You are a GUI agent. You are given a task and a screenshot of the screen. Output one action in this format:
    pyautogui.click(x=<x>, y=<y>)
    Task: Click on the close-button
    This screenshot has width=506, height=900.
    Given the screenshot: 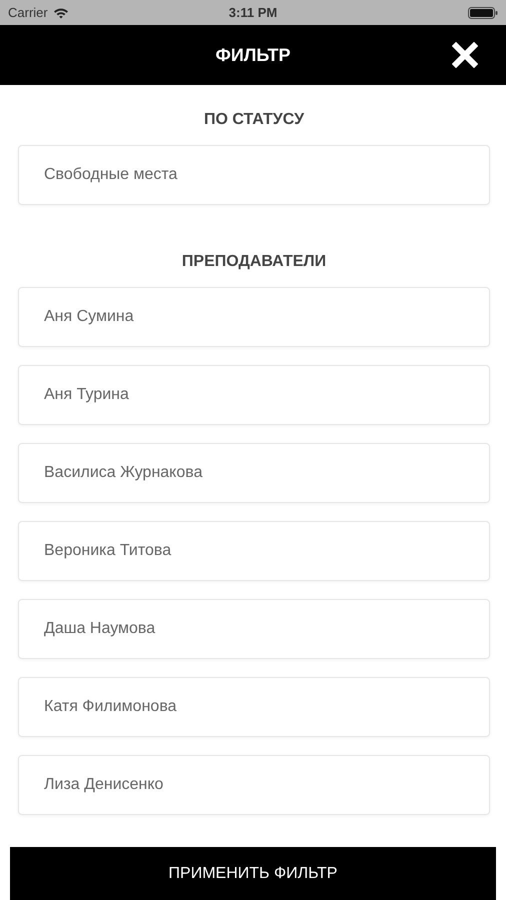 What is the action you would take?
    pyautogui.click(x=465, y=55)
    